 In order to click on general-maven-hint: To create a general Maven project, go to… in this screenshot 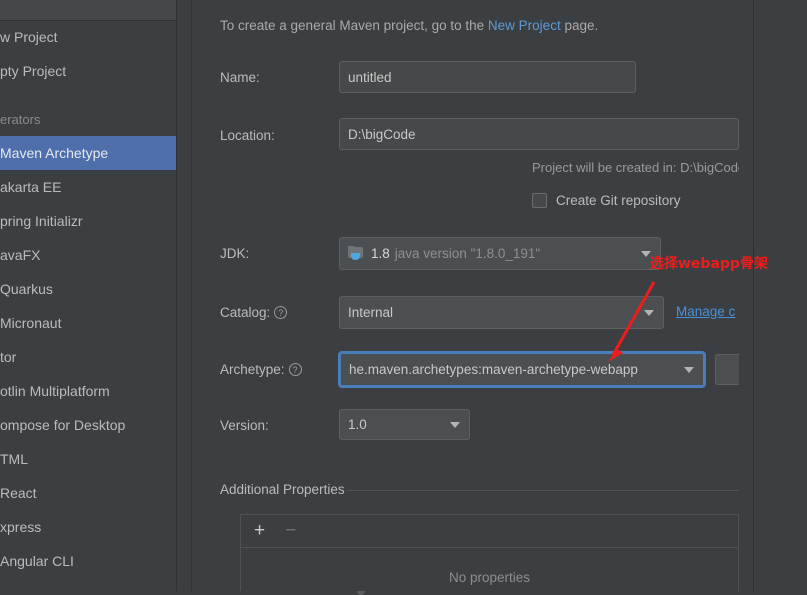, I will do `click(409, 25)`.